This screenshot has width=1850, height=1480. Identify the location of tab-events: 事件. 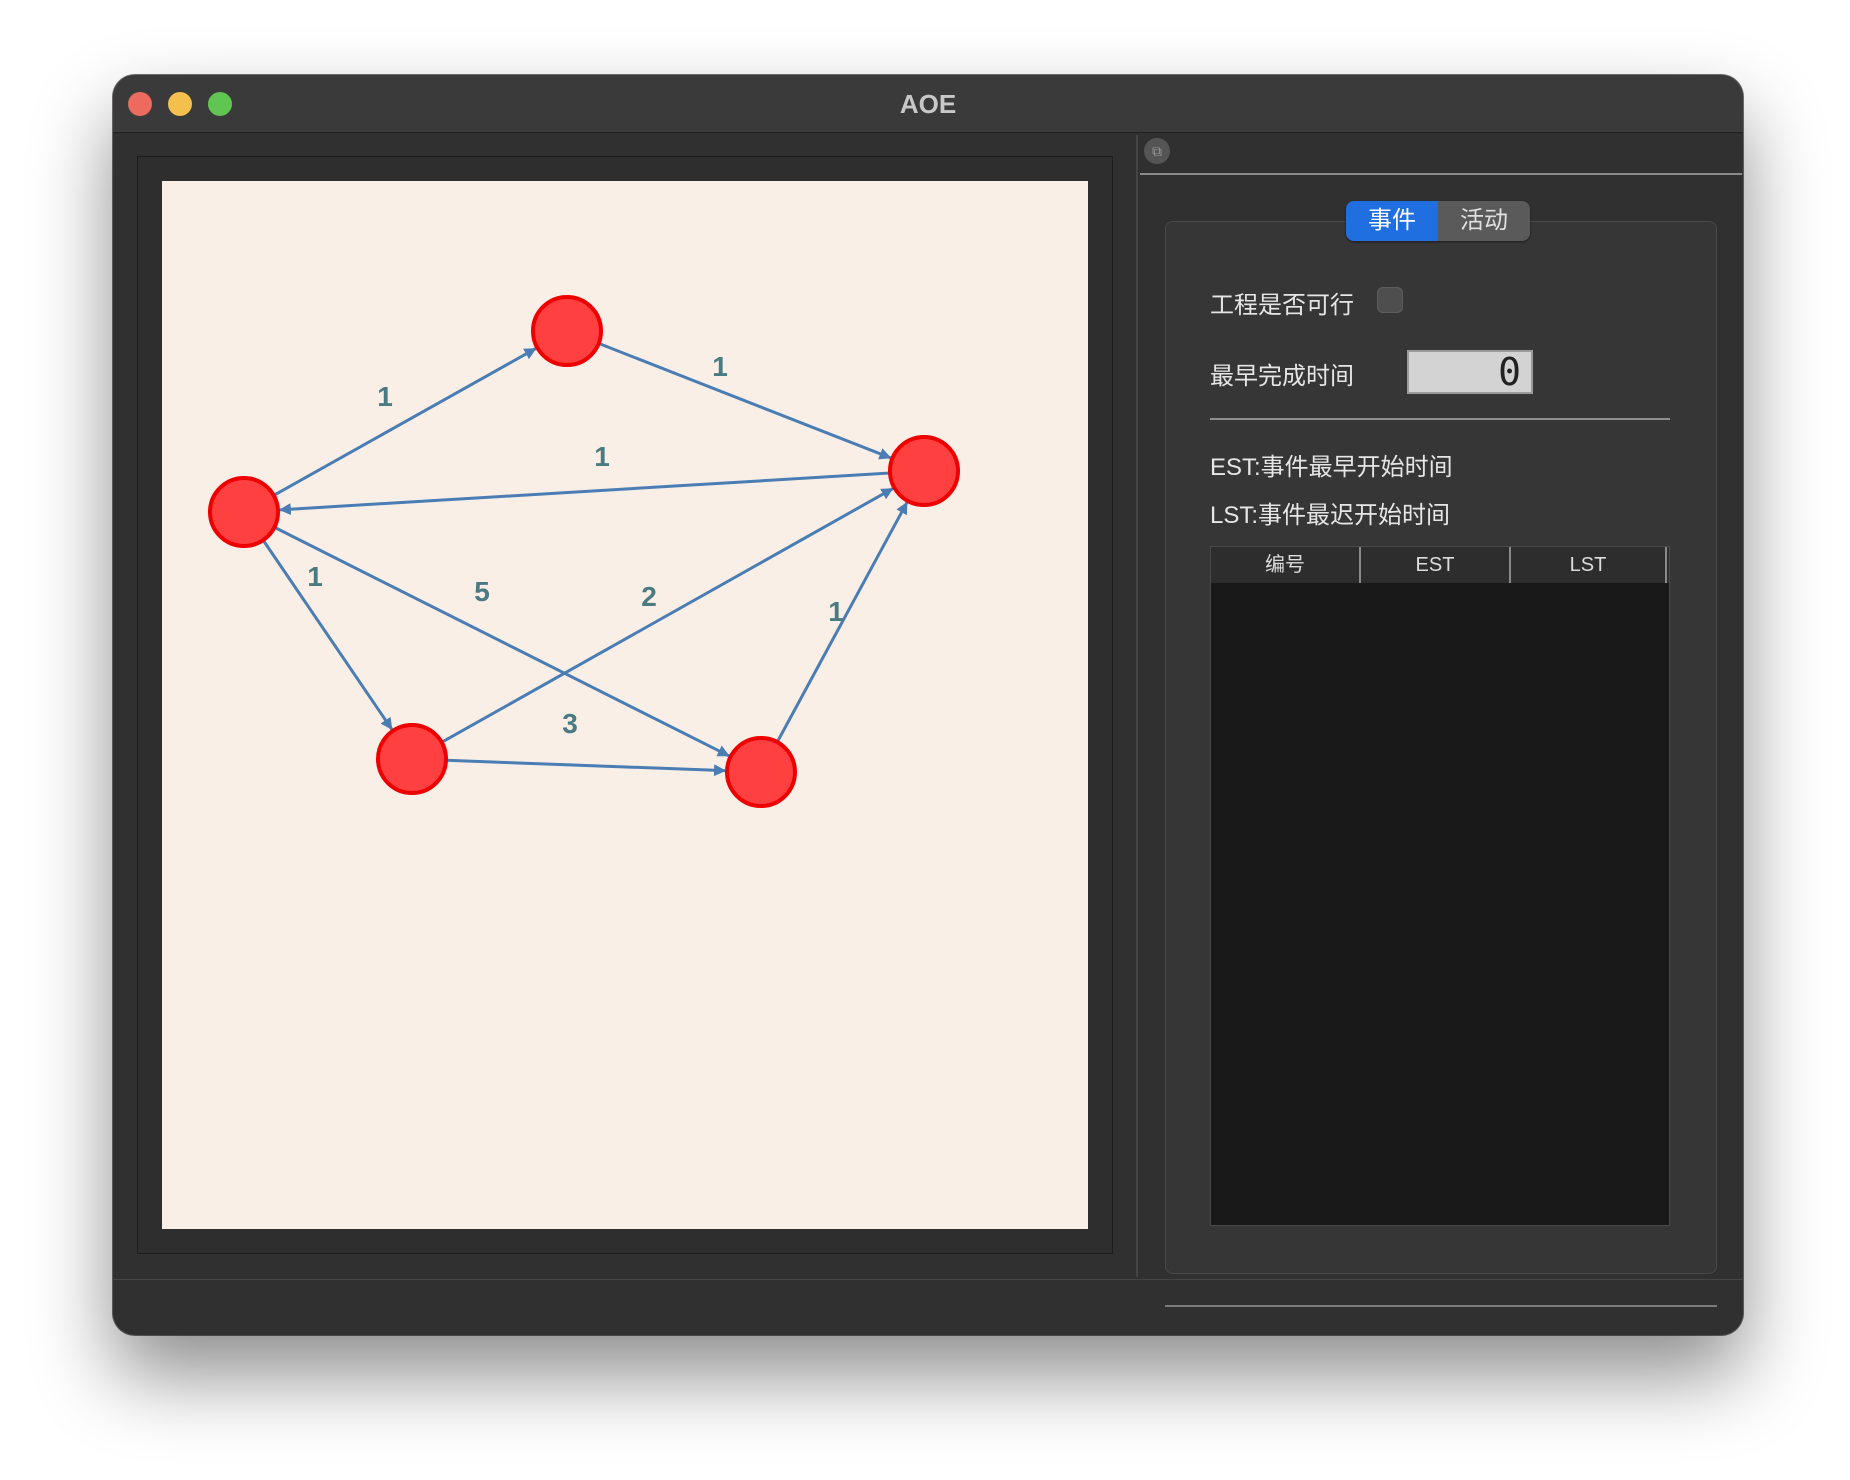
(1392, 221).